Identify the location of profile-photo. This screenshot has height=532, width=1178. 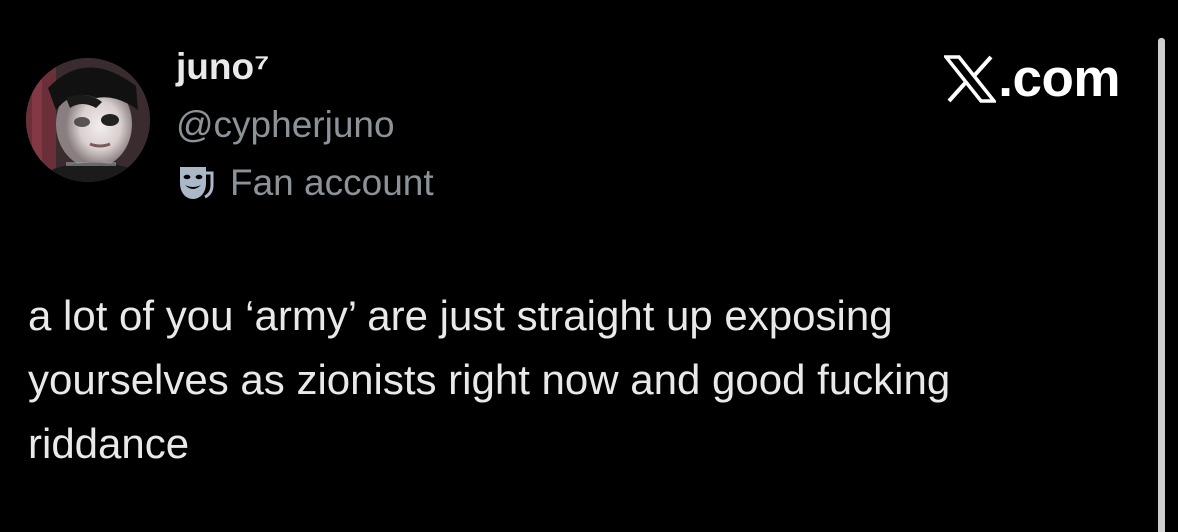
(88, 120).